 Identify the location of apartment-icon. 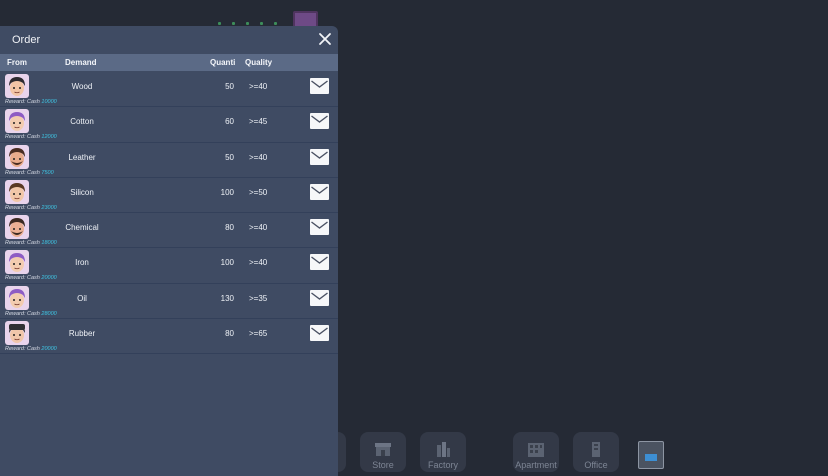
(536, 450).